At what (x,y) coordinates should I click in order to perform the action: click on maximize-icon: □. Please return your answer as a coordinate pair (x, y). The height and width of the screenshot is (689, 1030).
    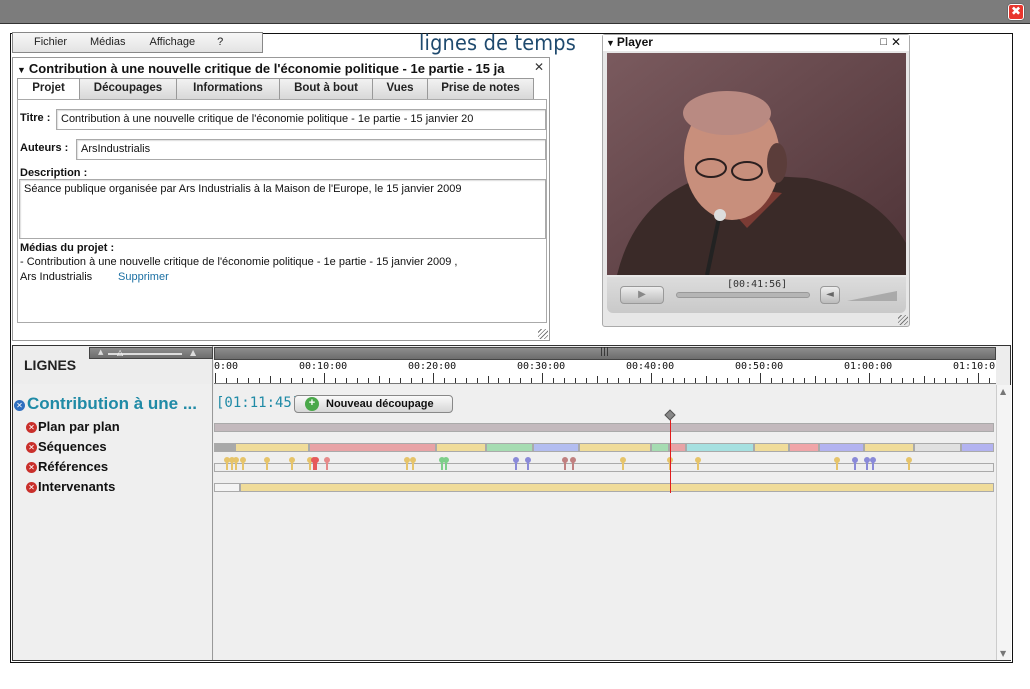
    Looking at the image, I should click on (883, 42).